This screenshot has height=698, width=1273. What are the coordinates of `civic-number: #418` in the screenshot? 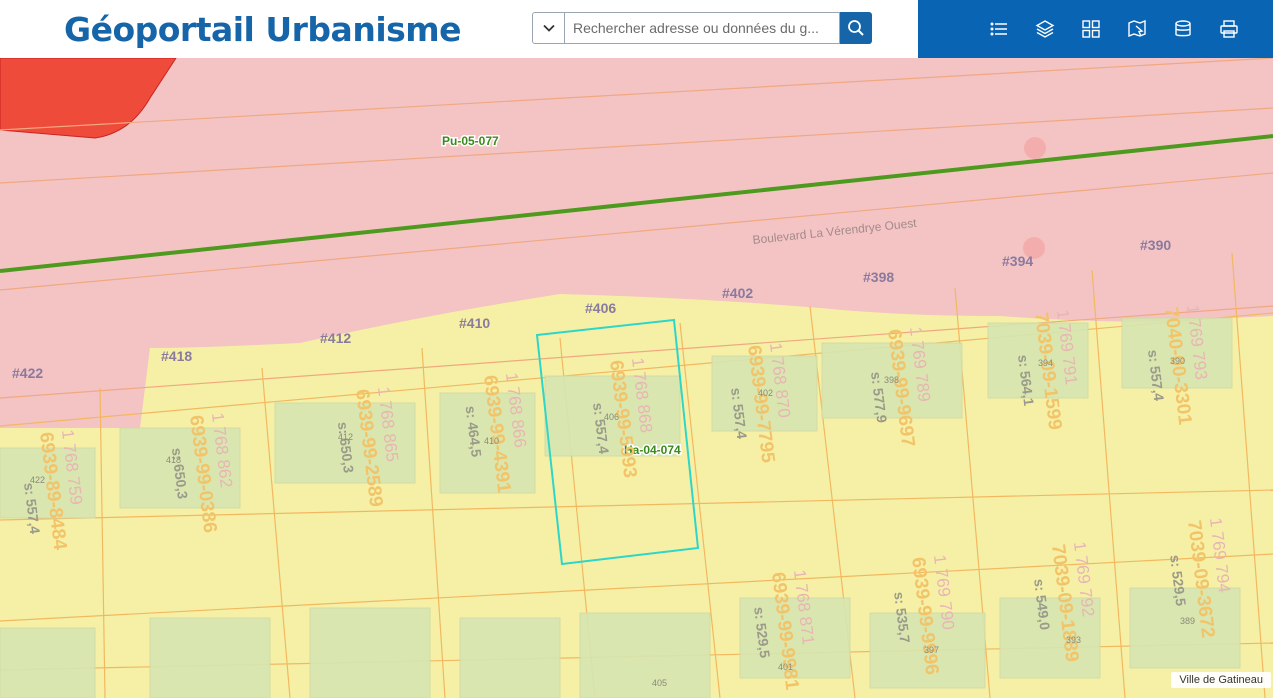 It's located at (176, 356).